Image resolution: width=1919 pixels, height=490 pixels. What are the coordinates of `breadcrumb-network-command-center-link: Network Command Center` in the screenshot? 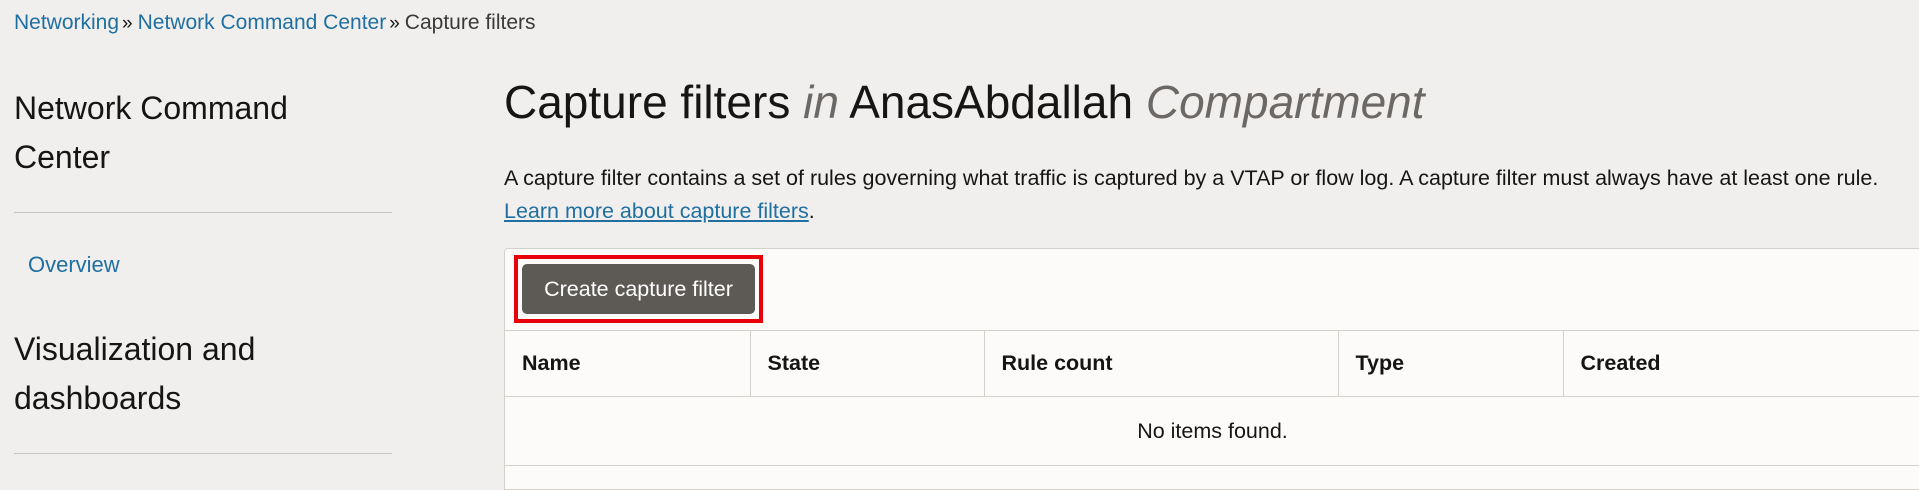 It's located at (262, 22).